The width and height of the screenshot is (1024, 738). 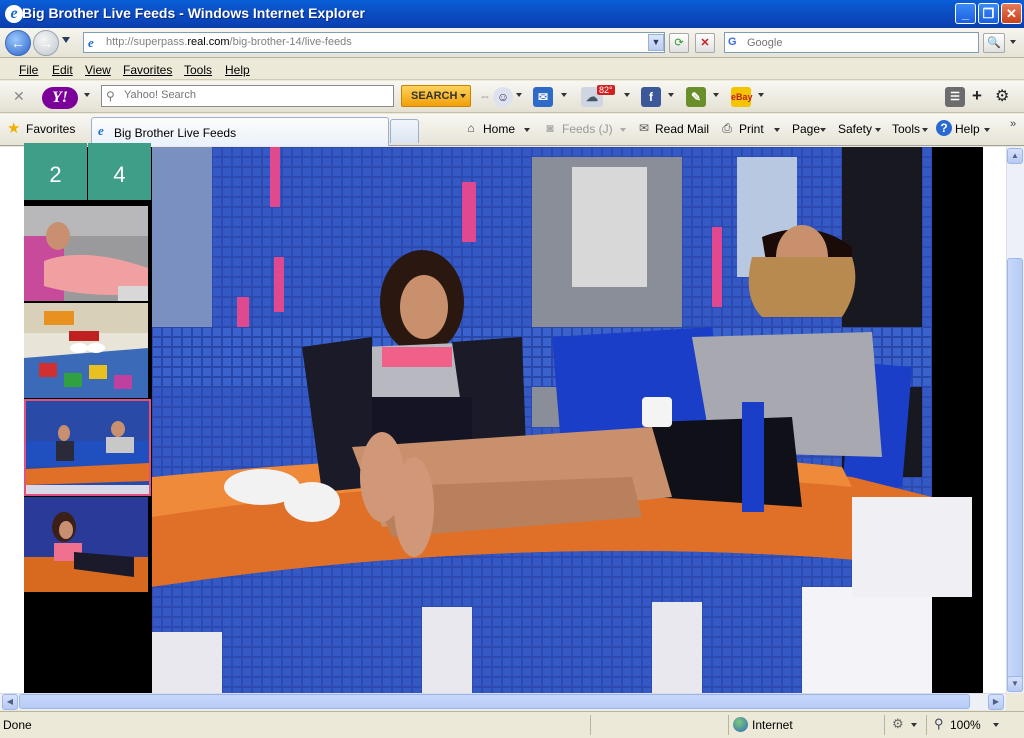 What do you see at coordinates (944, 128) in the screenshot?
I see `help-icon: ?` at bounding box center [944, 128].